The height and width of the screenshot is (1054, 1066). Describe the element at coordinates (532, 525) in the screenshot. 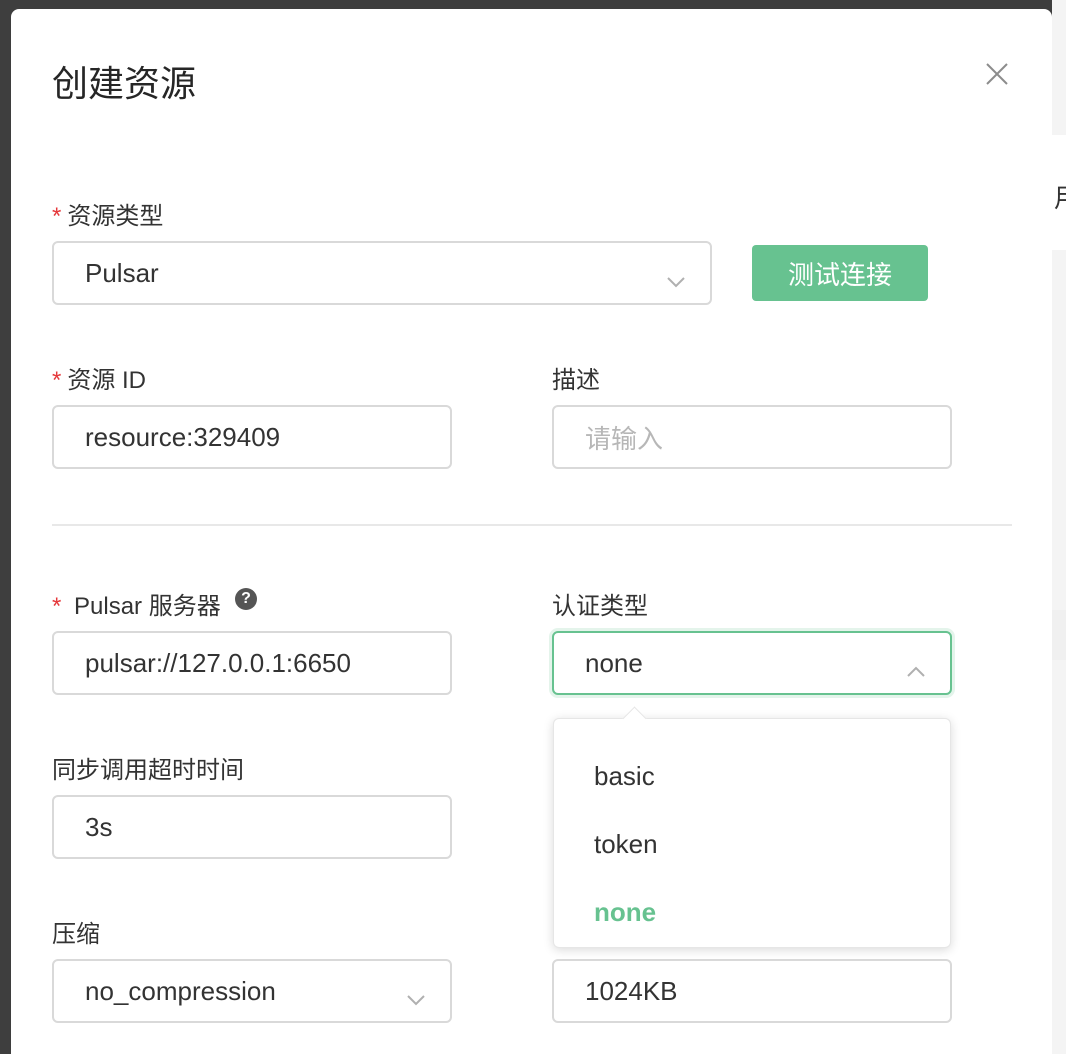

I see `divider` at that location.